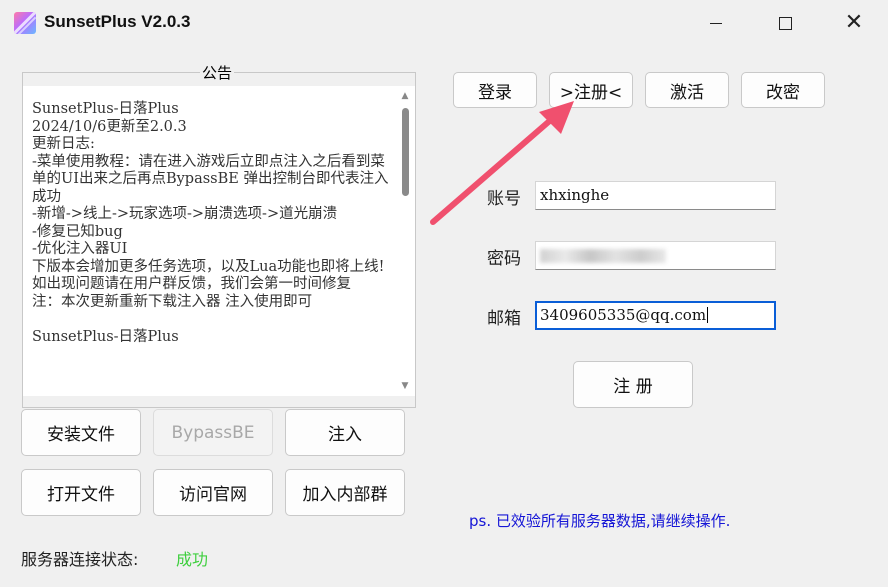  I want to click on close-icon: ✕, so click(854, 22).